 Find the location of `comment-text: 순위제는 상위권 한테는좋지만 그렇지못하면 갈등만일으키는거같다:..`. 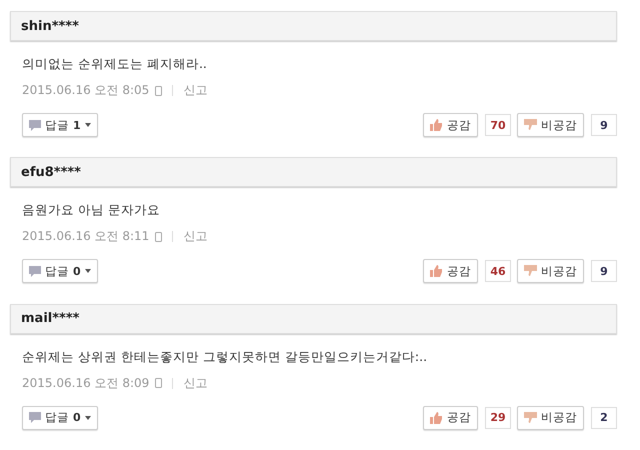

comment-text: 순위제는 상위권 한테는좋지만 그렇지못하면 갈등만일으키는거같다:.. is located at coordinates (225, 357).